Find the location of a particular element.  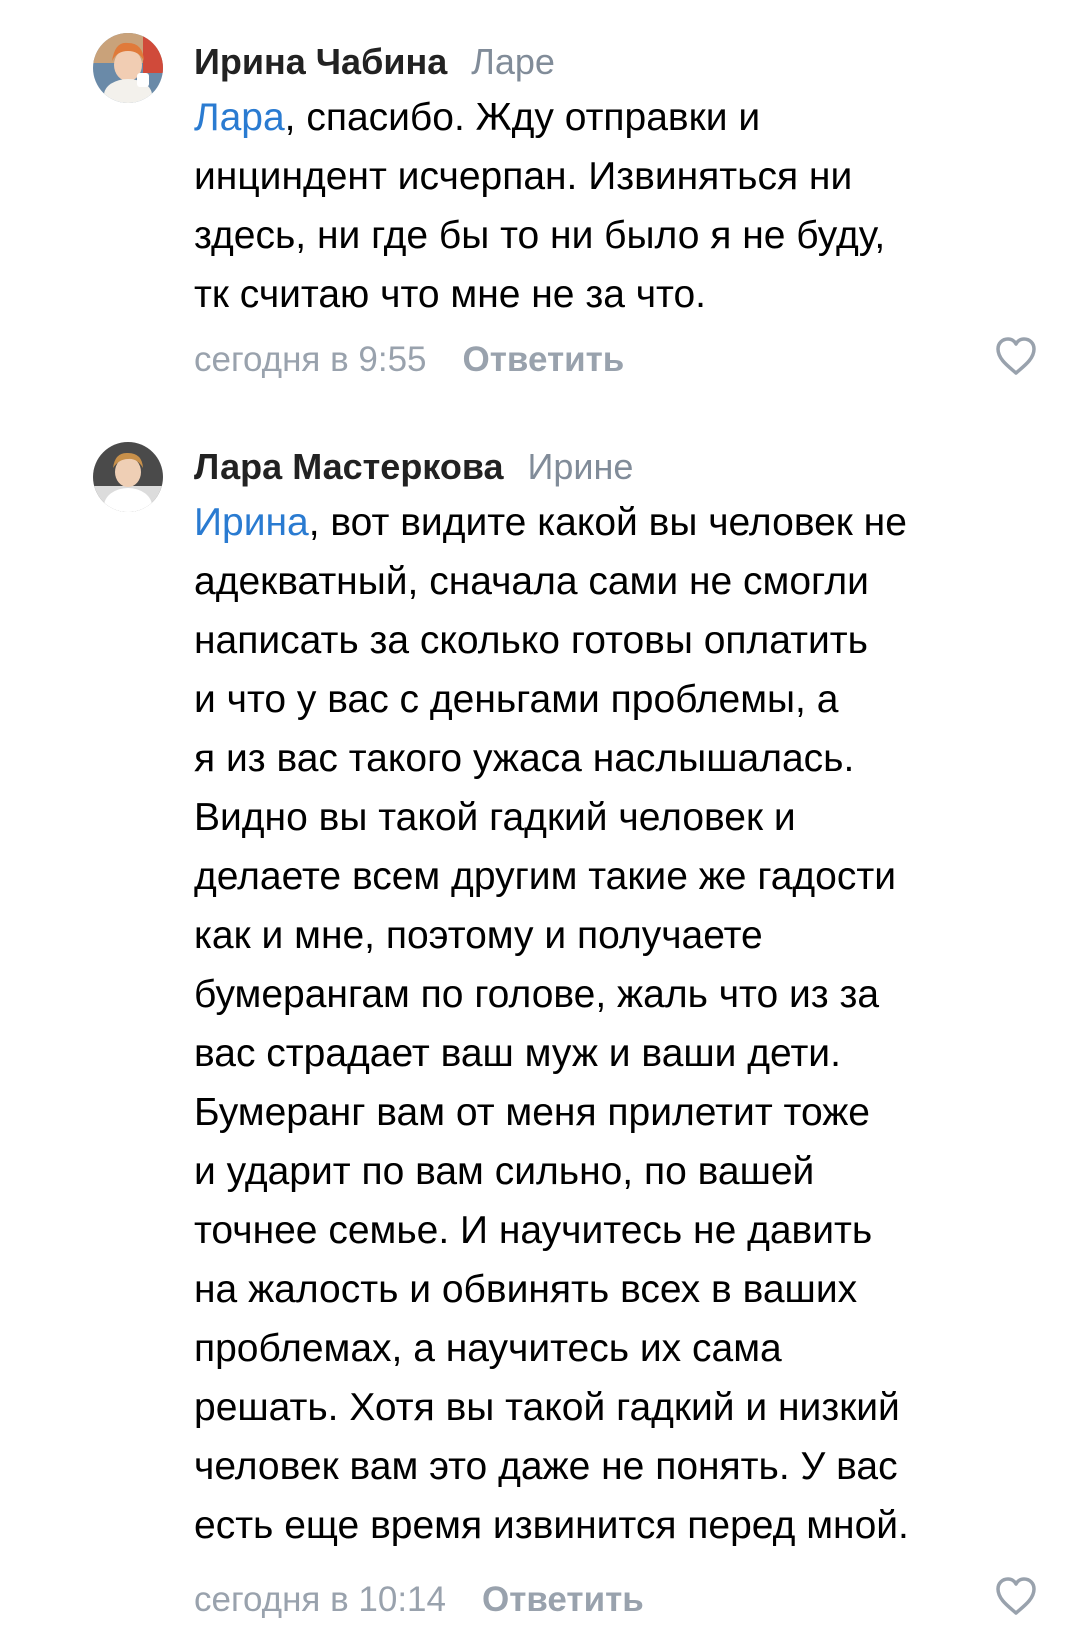

comment-line: Лара, спасибо. Жду отправки и is located at coordinates (624, 117).